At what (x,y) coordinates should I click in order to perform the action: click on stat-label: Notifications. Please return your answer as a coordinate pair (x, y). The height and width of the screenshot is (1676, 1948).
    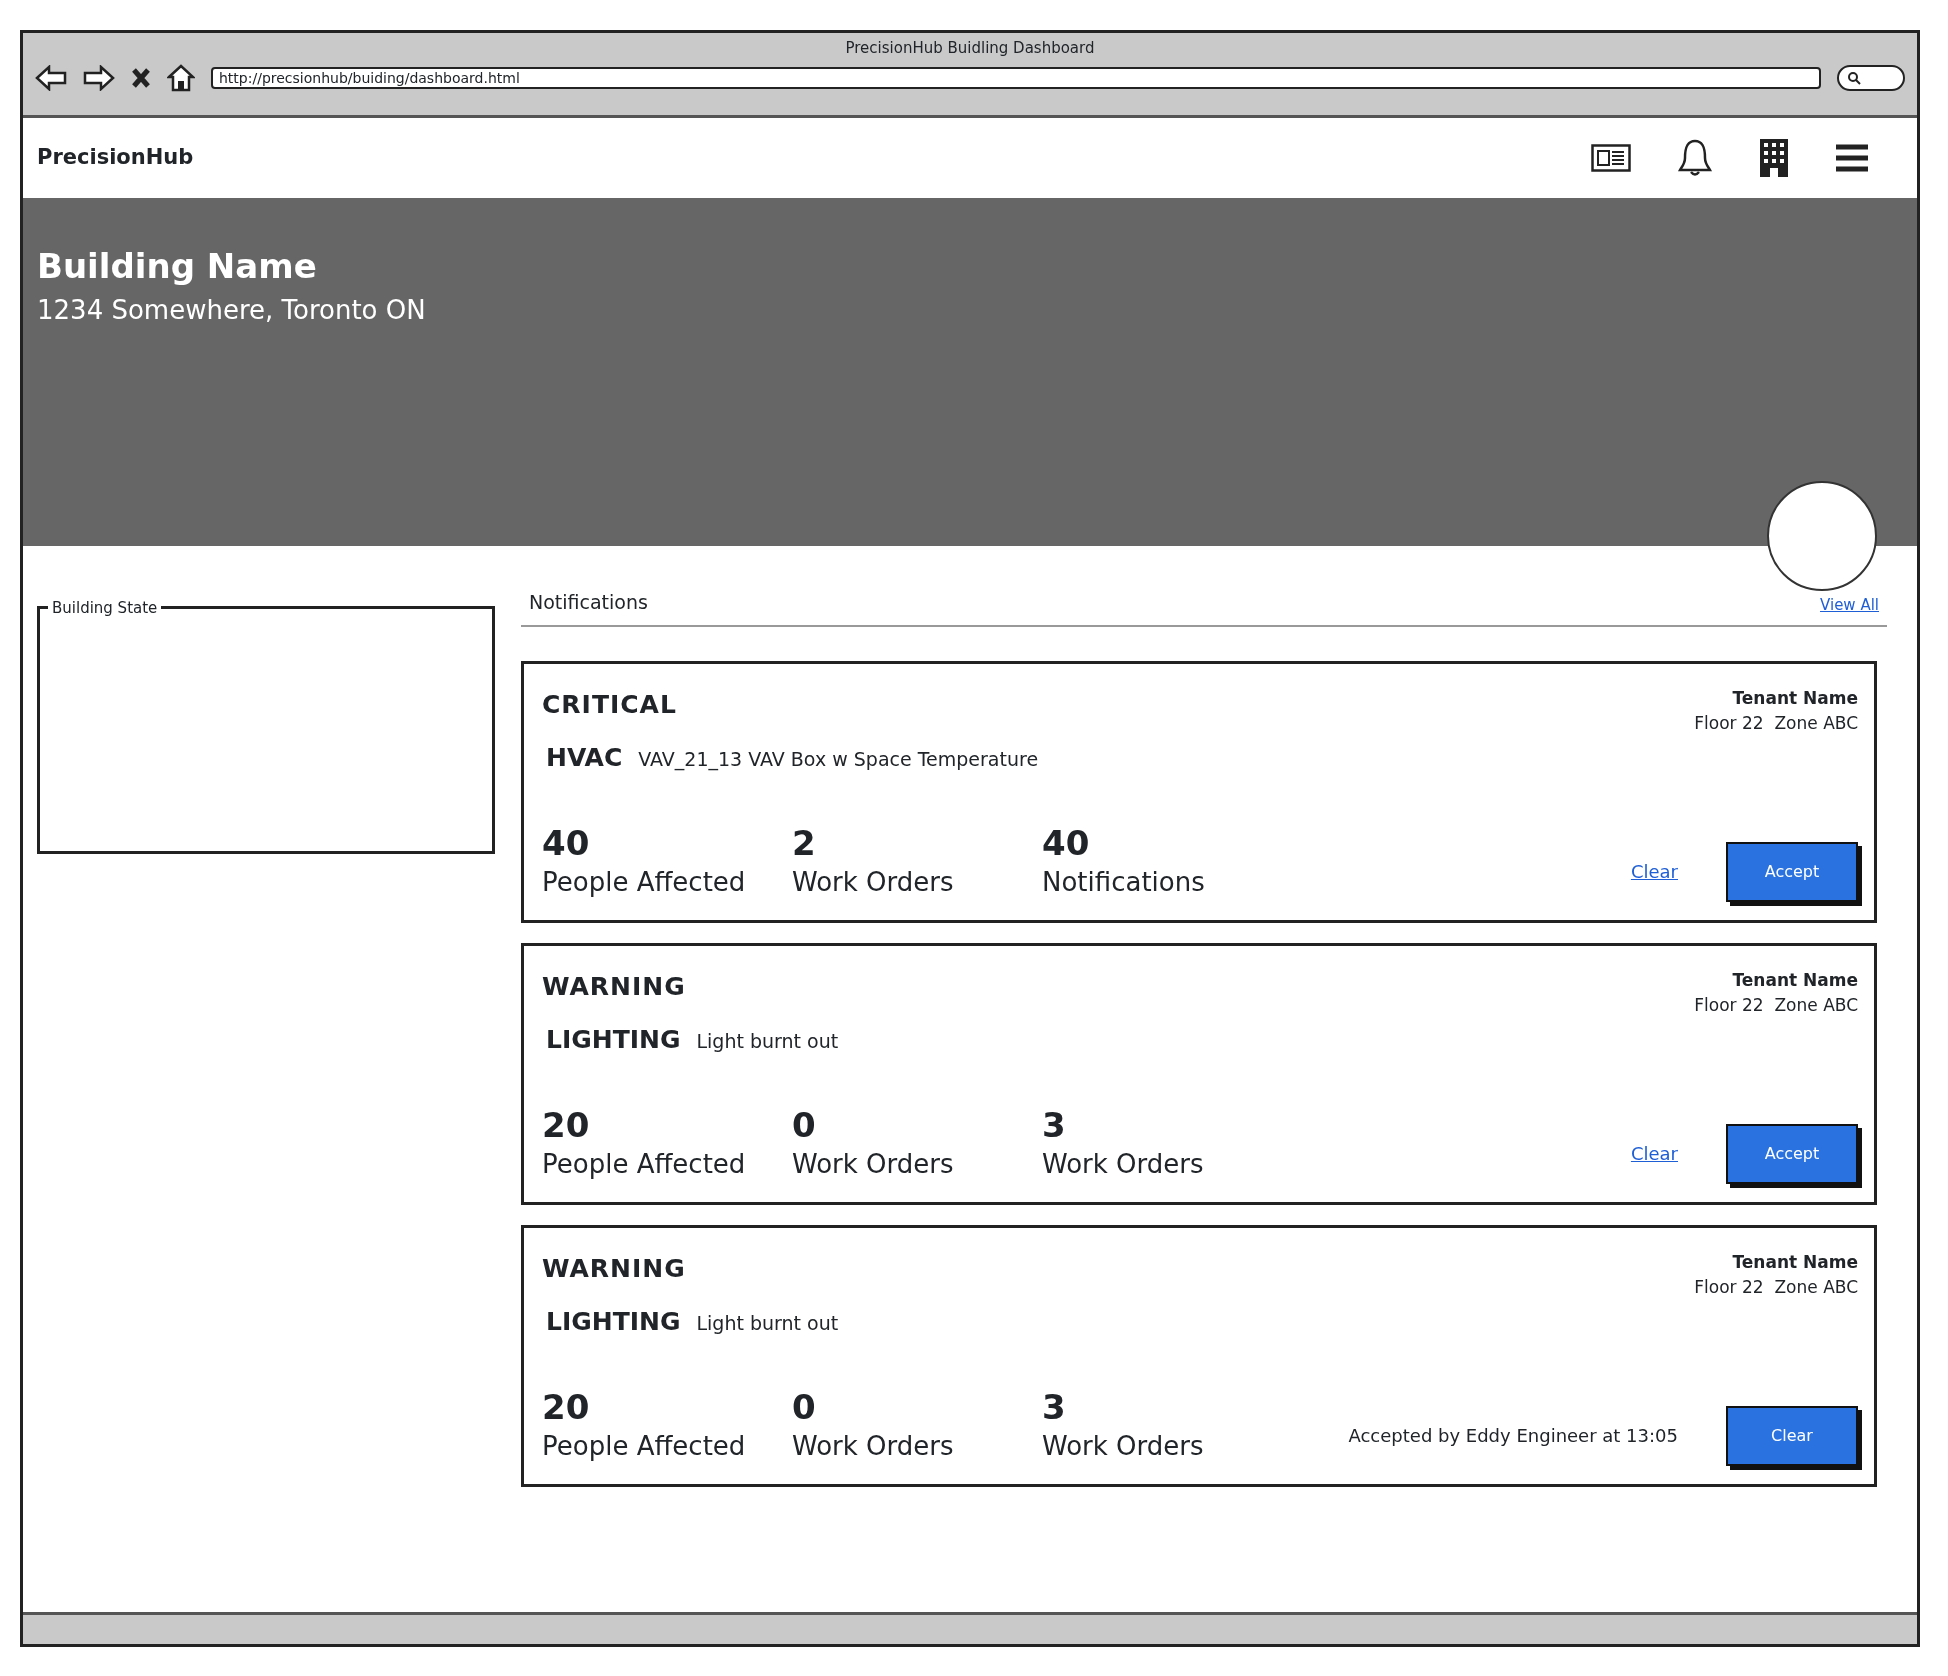
    Looking at the image, I should click on (1124, 882).